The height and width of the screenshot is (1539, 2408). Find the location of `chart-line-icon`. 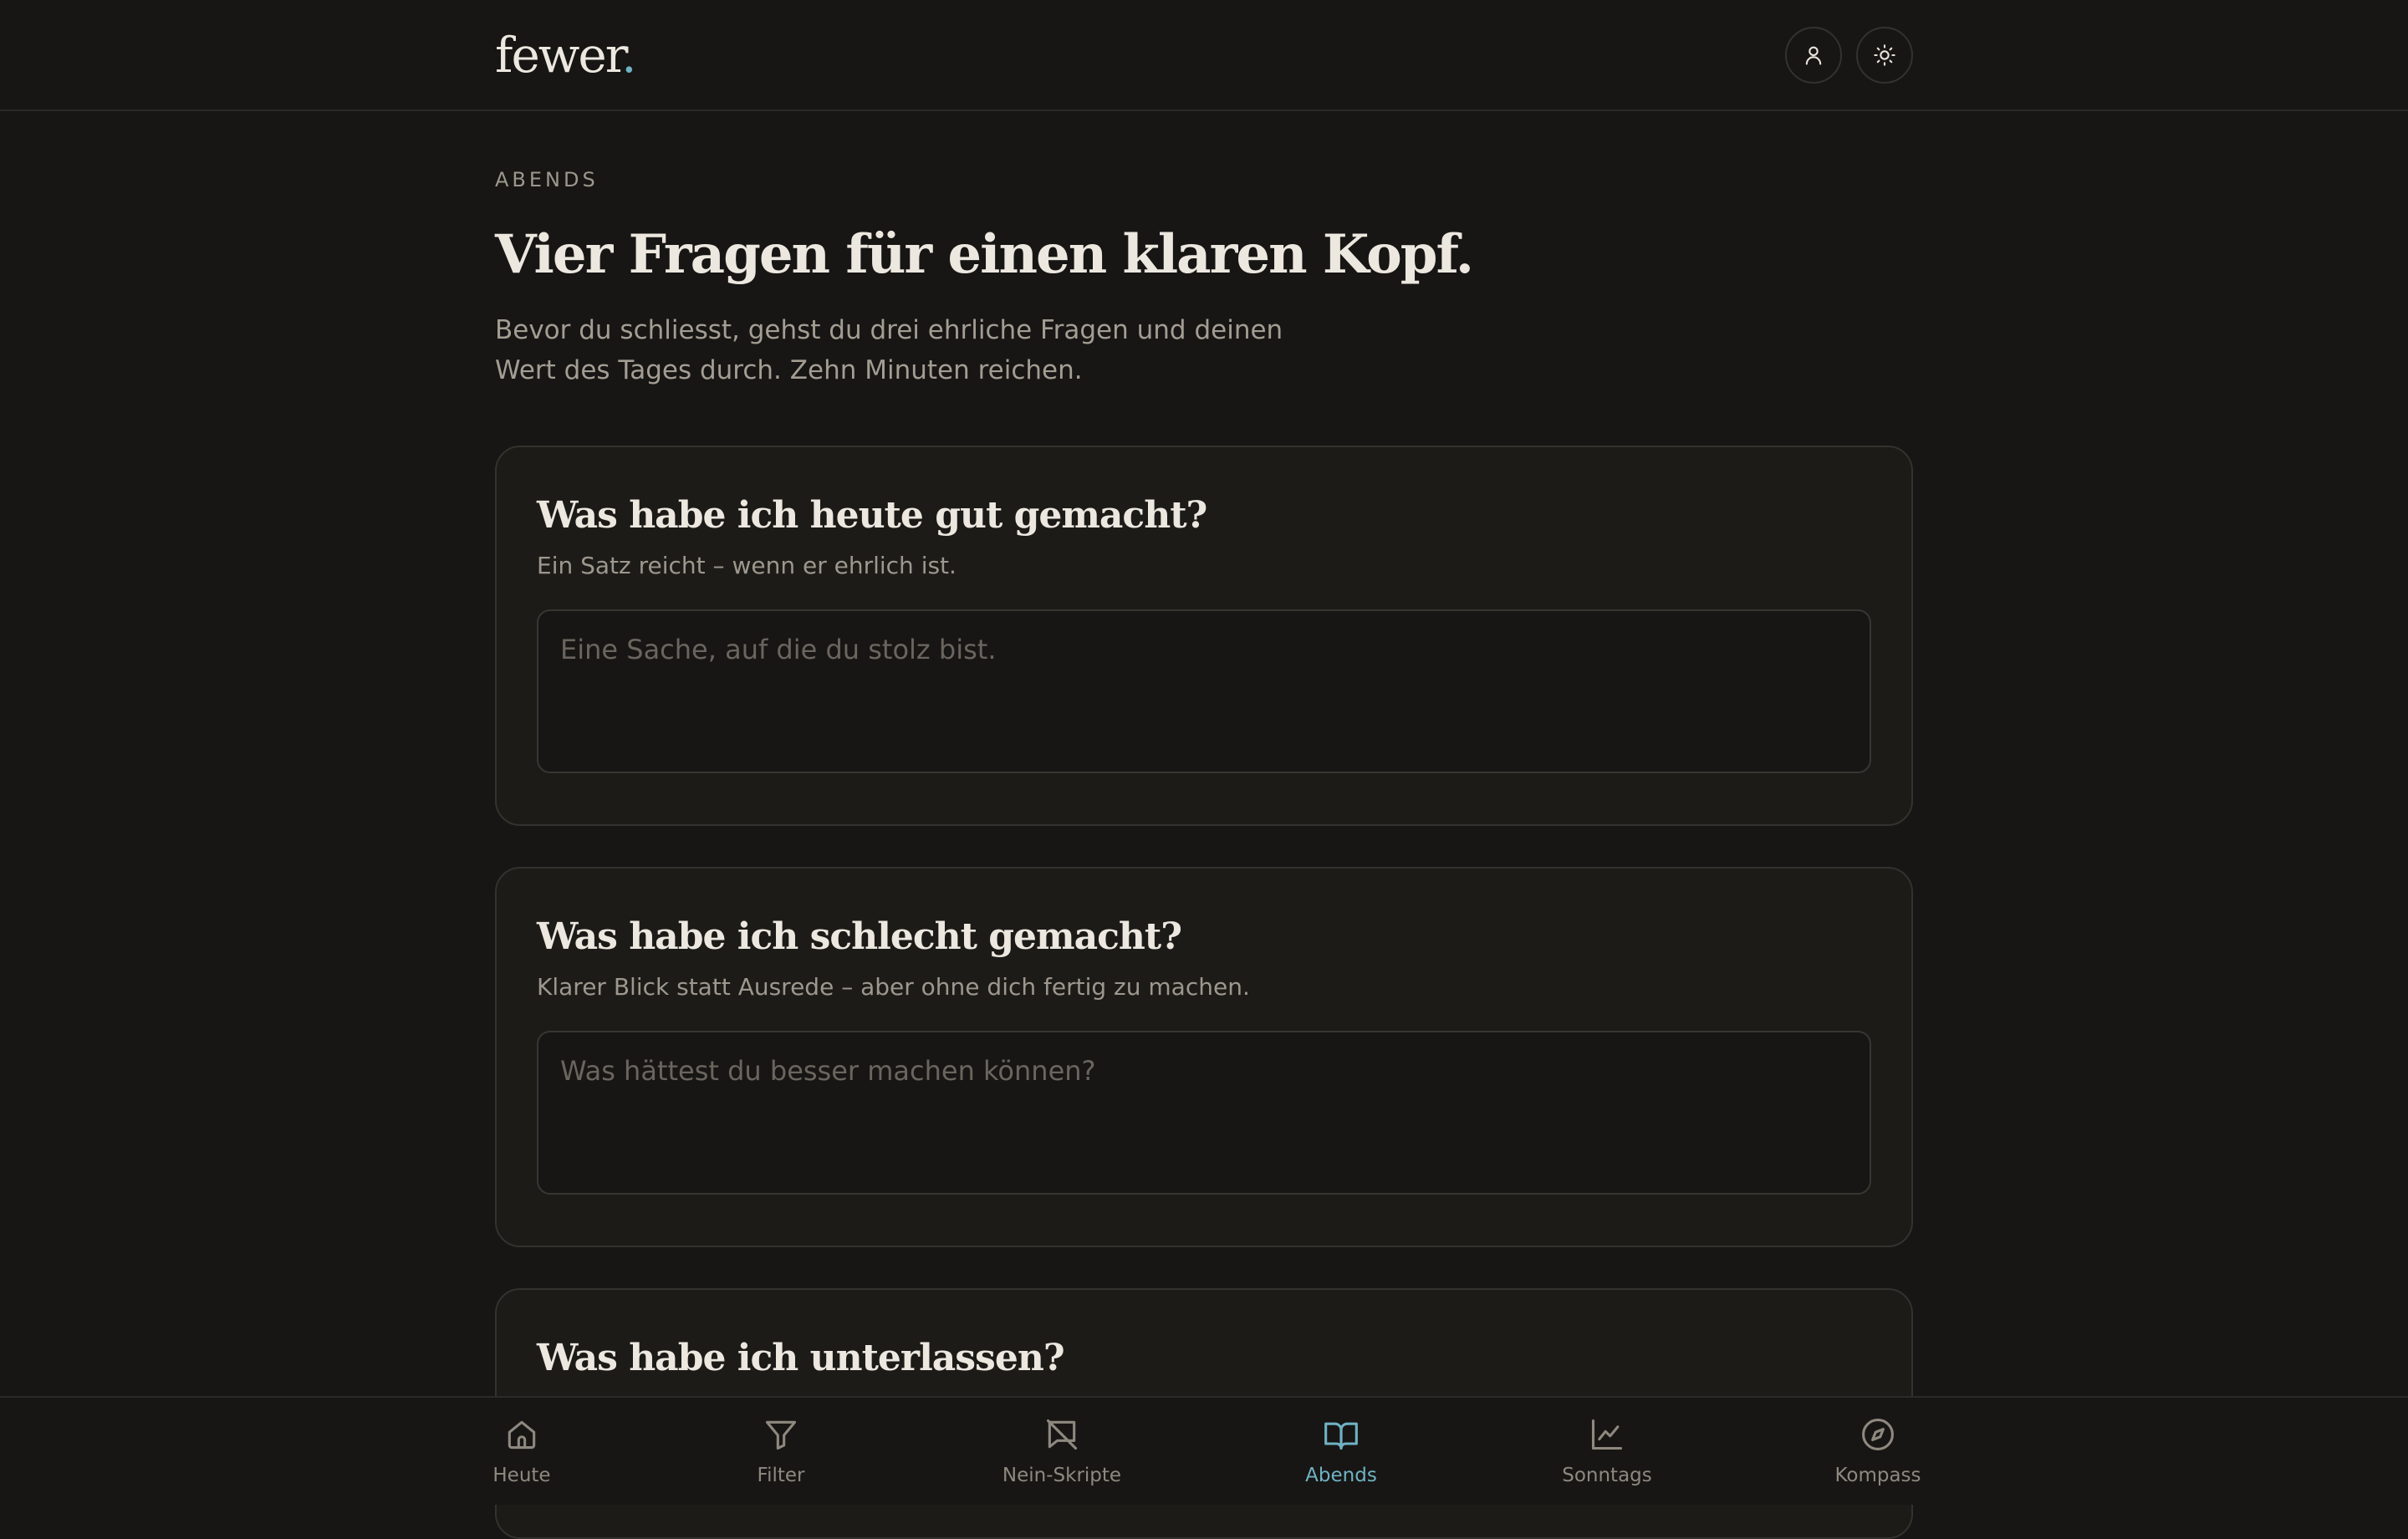

chart-line-icon is located at coordinates (1607, 1434).